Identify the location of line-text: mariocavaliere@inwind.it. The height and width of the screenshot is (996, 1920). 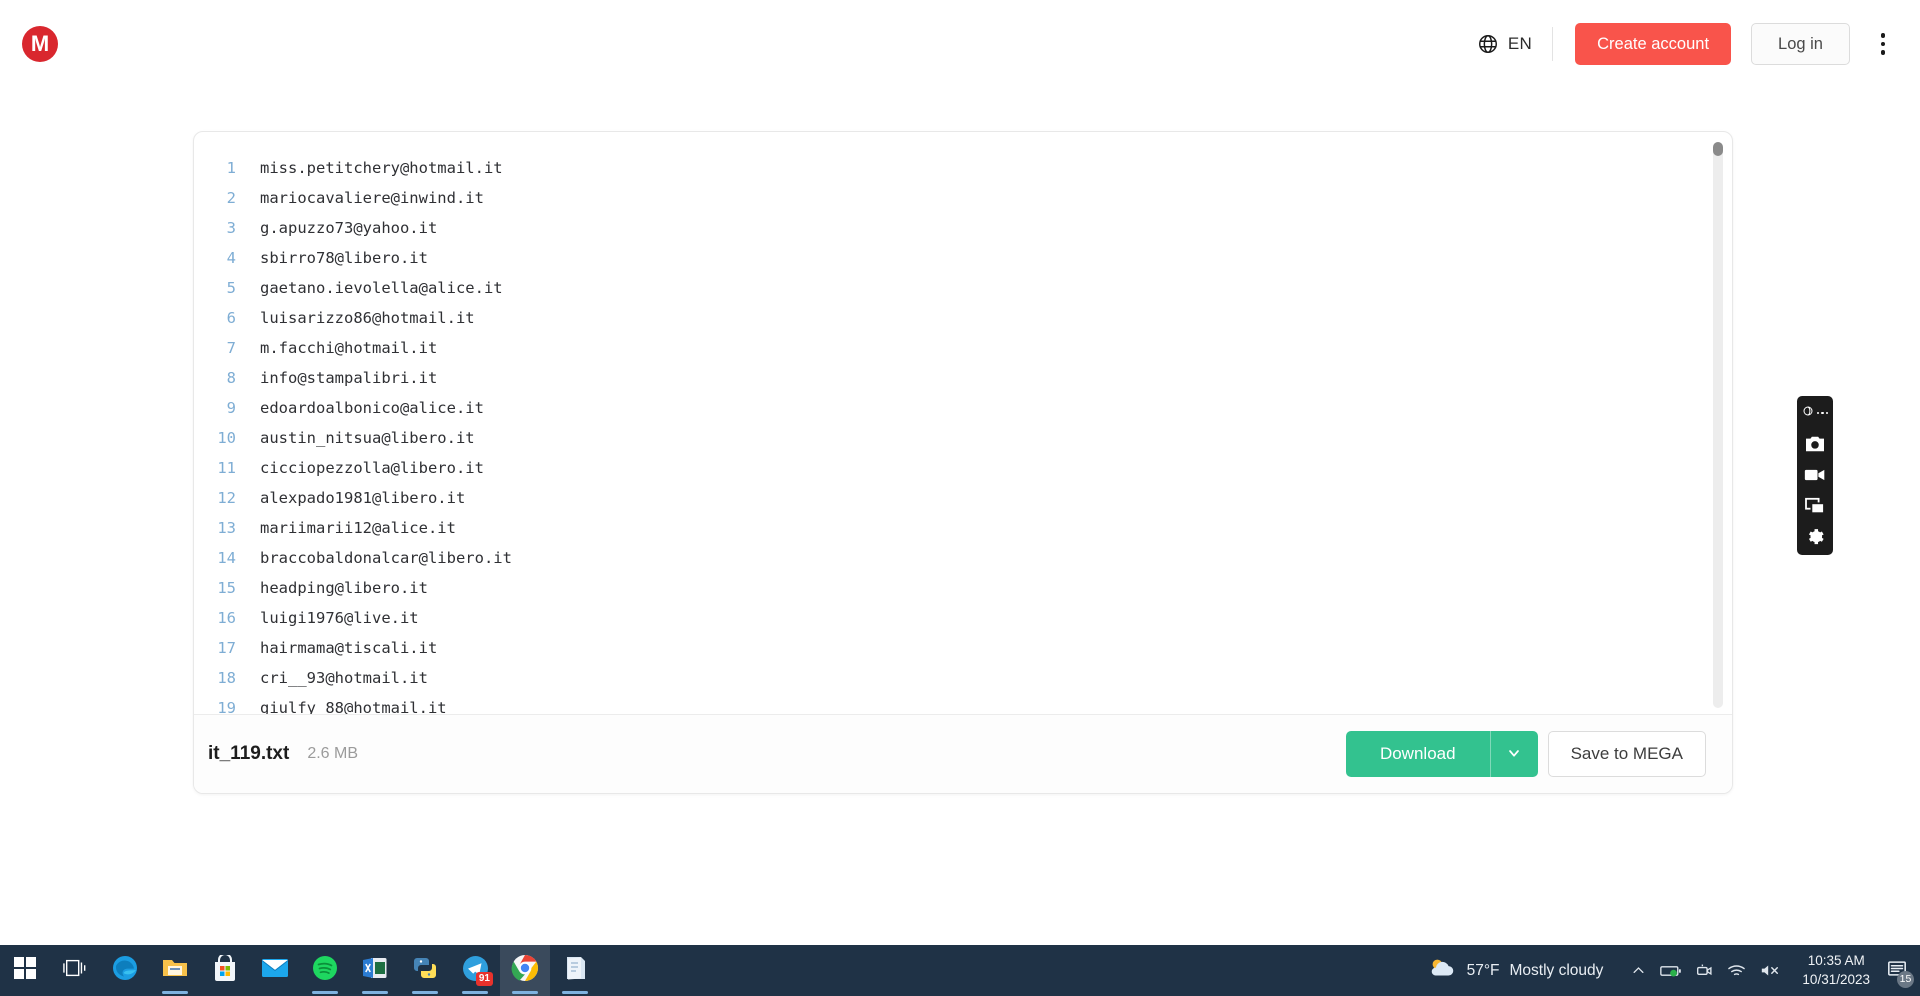
(372, 198).